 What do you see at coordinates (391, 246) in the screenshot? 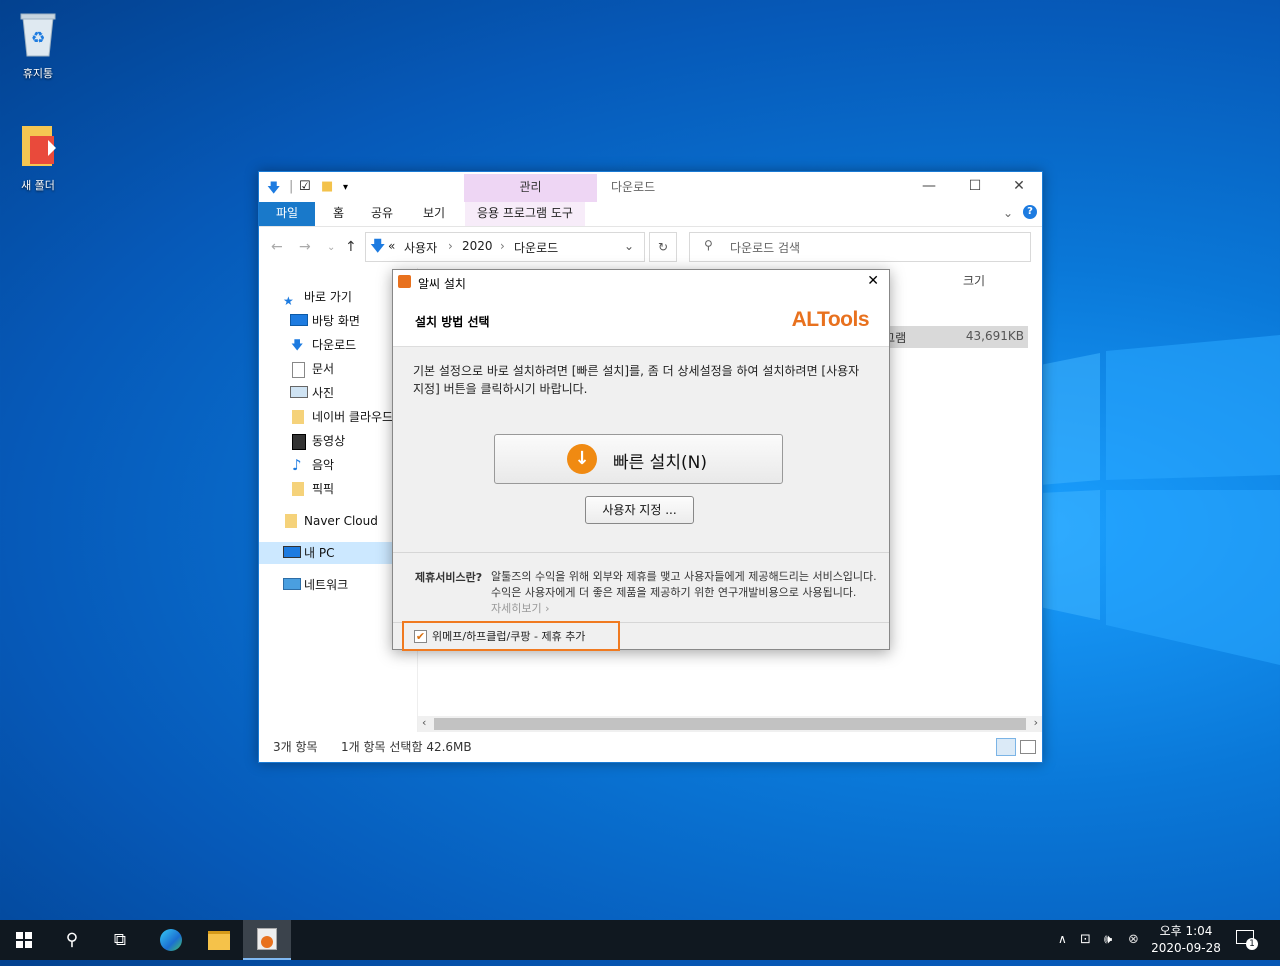
I see `breadcrumb-overflow: «` at bounding box center [391, 246].